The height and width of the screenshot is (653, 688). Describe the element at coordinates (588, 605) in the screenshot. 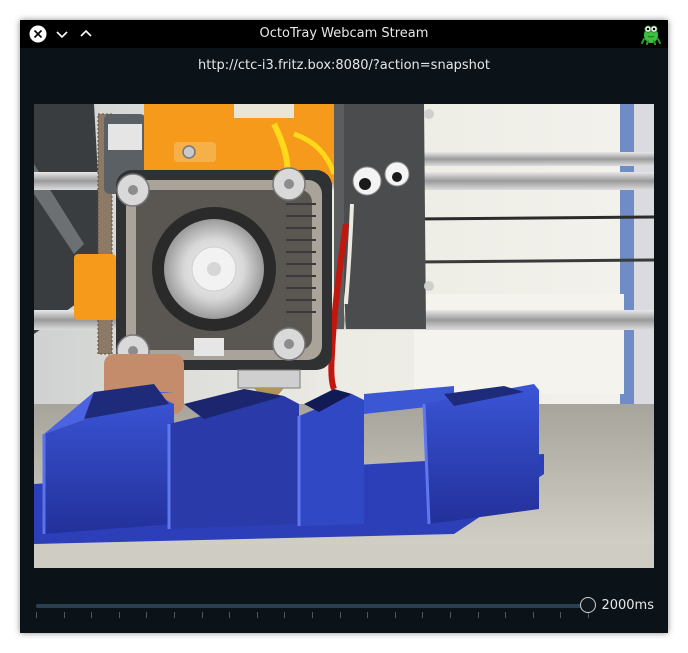

I see `slider-handle` at that location.